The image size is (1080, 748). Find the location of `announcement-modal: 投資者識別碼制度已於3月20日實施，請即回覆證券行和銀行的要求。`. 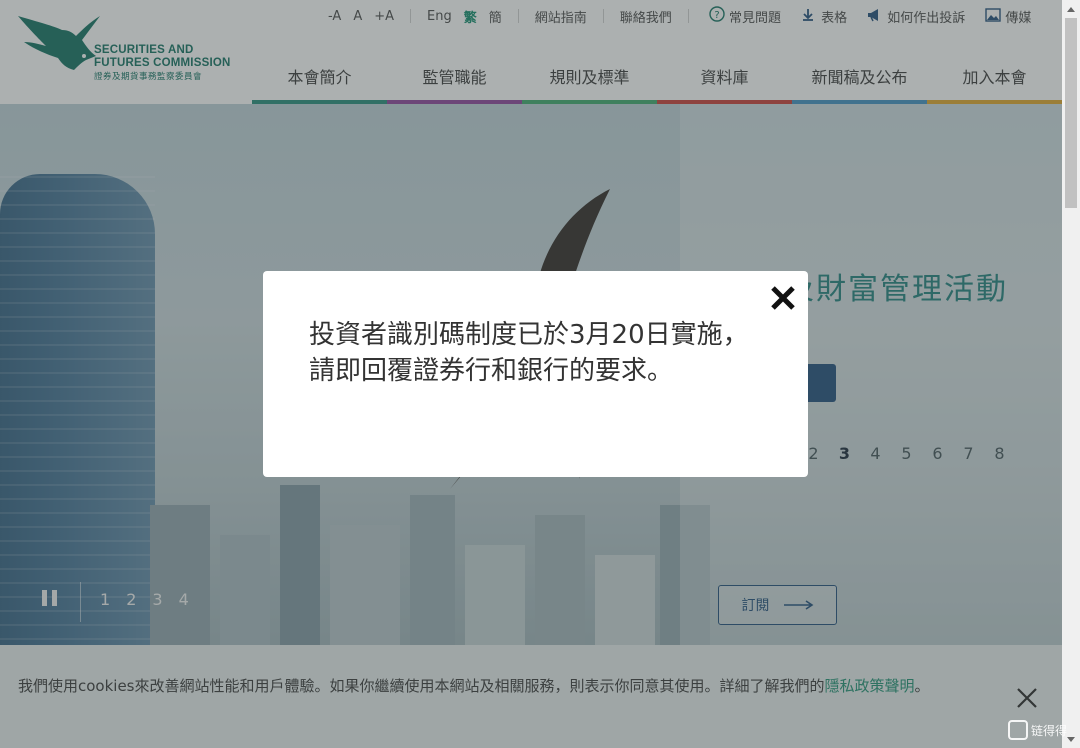

announcement-modal: 投資者識別碼制度已於3月20日實施，請即回覆證券行和銀行的要求。 is located at coordinates (535, 374).